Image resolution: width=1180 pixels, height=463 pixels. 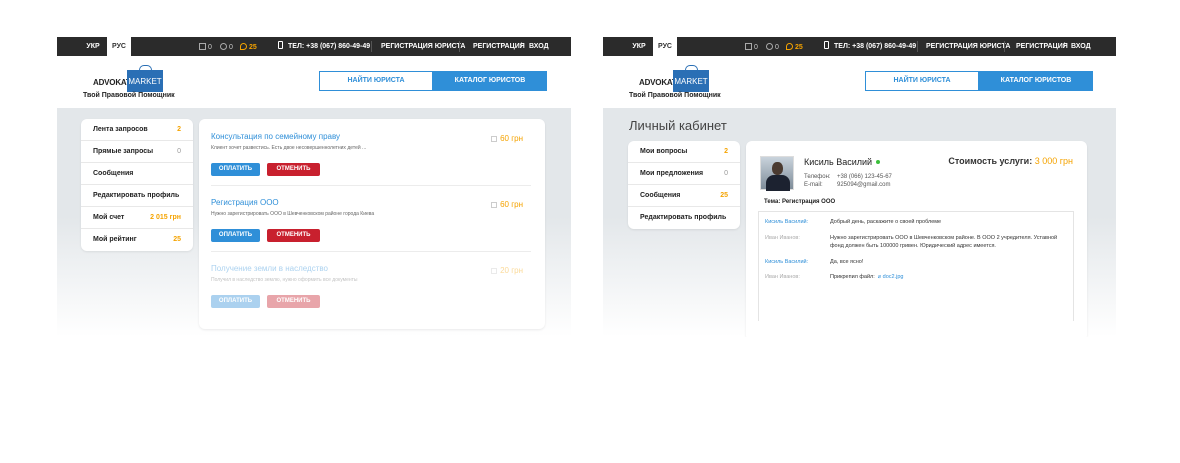 What do you see at coordinates (684, 174) in the screenshot?
I see `sidebar-item-my-offers: Мои предложения 0` at bounding box center [684, 174].